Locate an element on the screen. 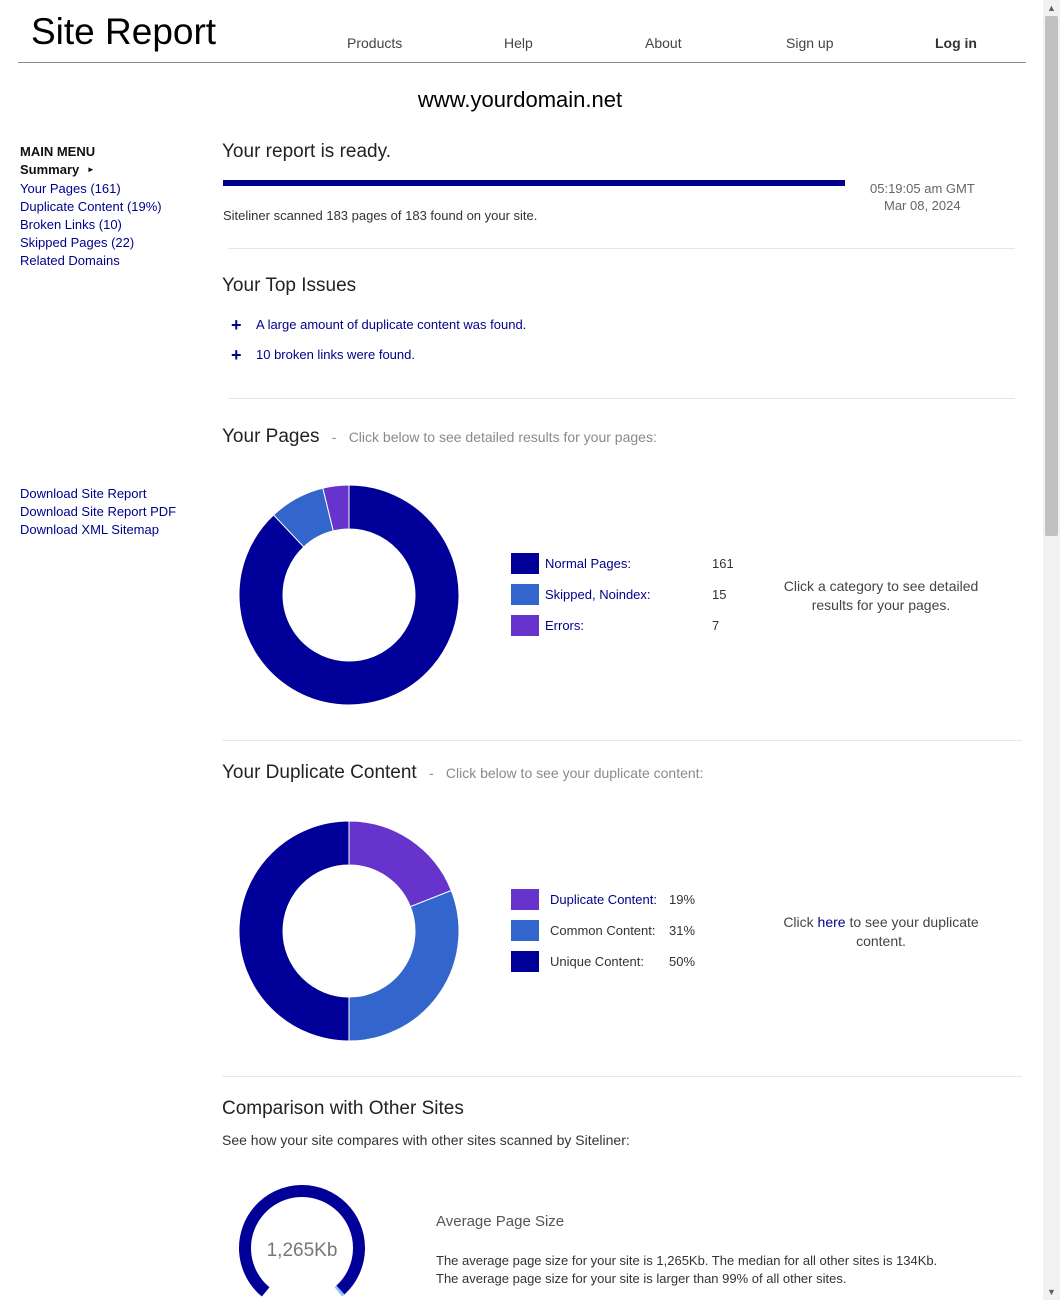 This screenshot has height=1300, width=1060. duplicate-donut-chart is located at coordinates (349, 931).